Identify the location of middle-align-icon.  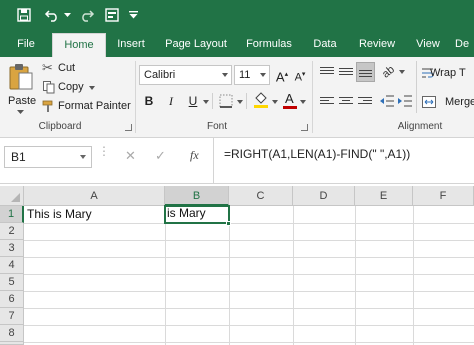
(347, 72).